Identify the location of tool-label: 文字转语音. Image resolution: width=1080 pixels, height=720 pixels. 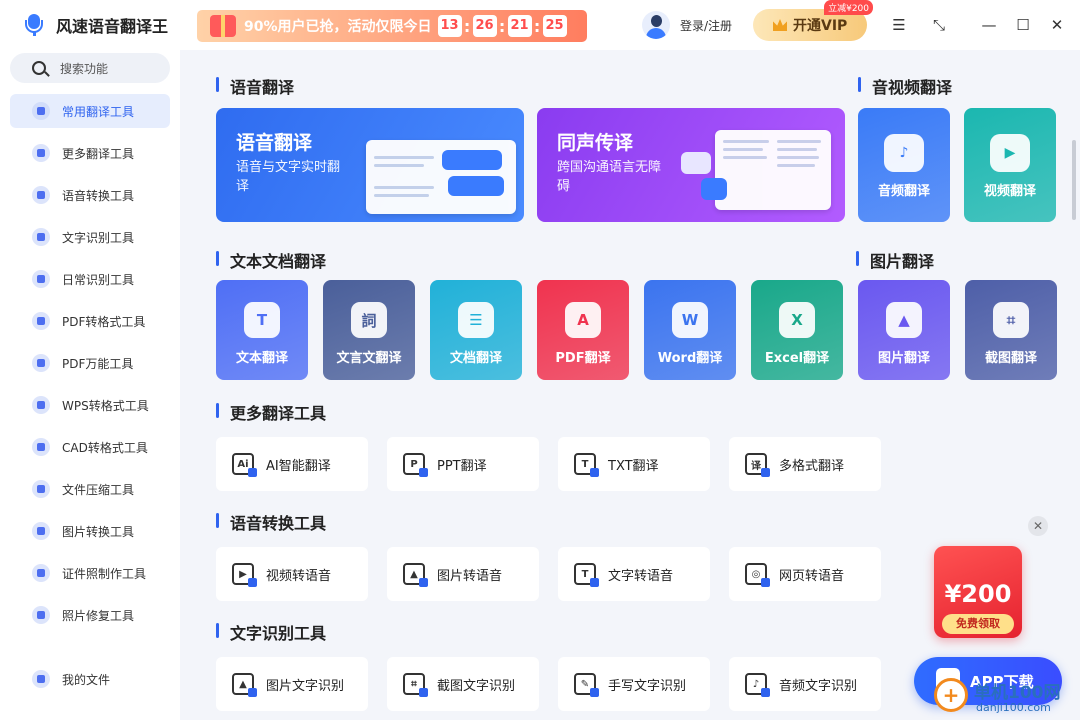
(641, 576).